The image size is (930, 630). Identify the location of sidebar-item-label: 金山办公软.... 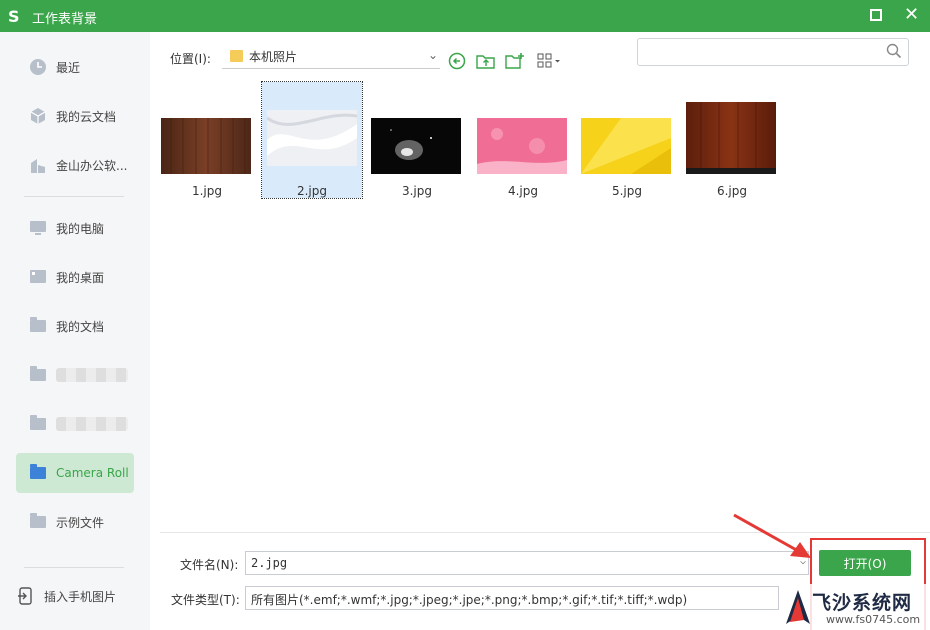
(92, 165).